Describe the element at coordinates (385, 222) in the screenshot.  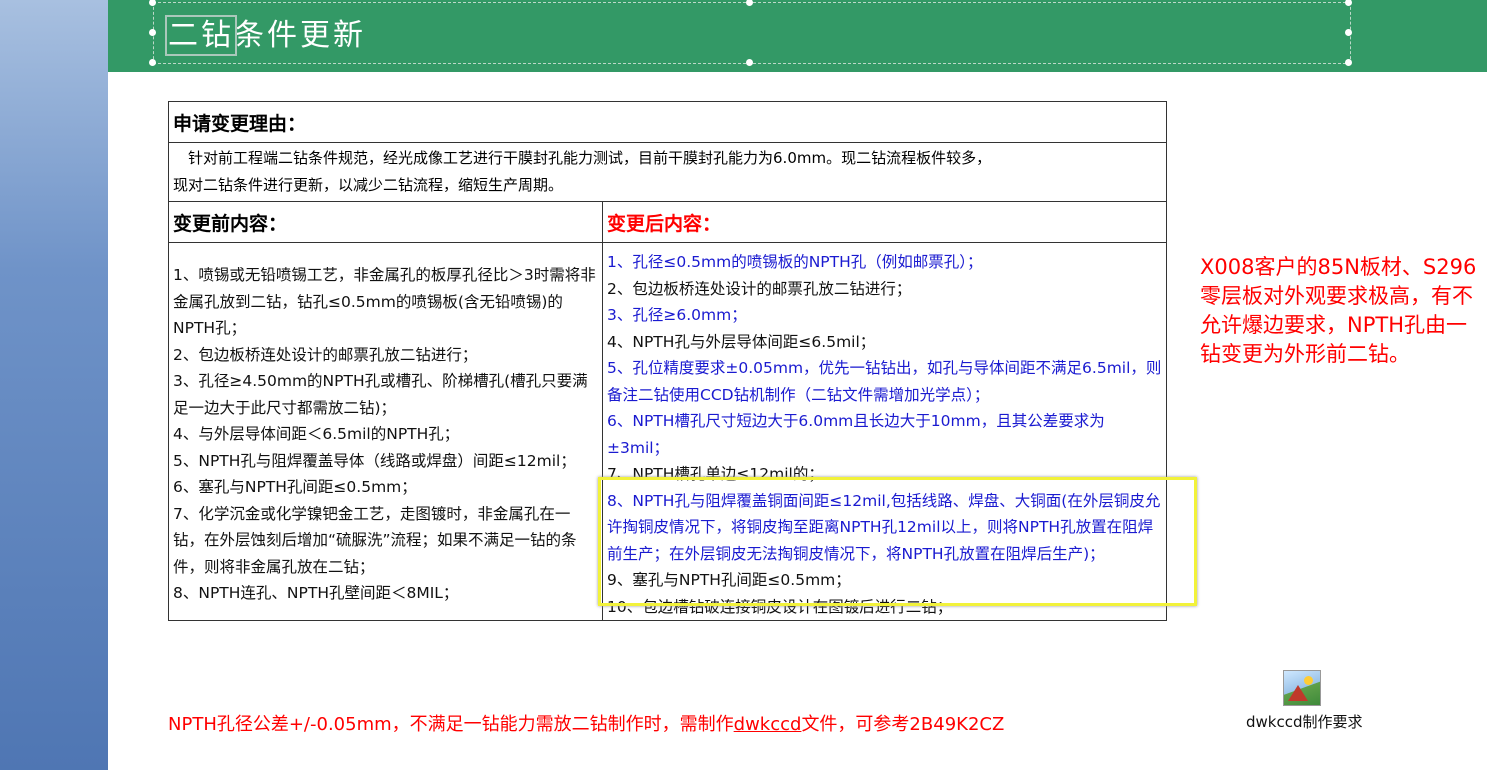
I see `before-header: 变更前内容：` at that location.